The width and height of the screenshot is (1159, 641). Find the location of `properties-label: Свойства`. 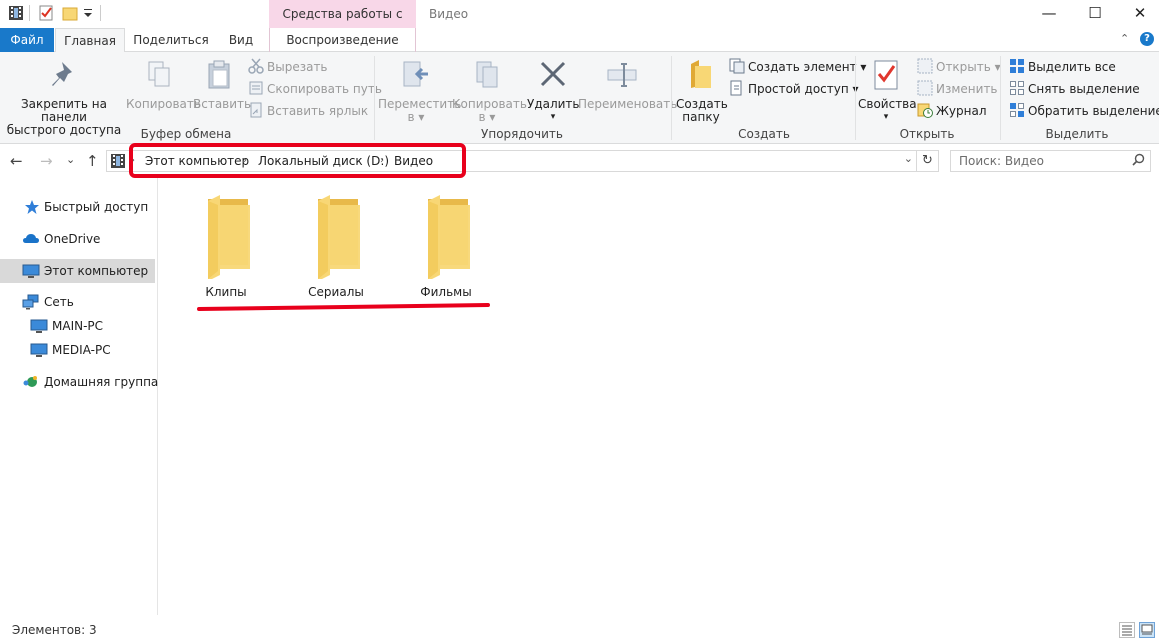

properties-label: Свойства is located at coordinates (887, 104).